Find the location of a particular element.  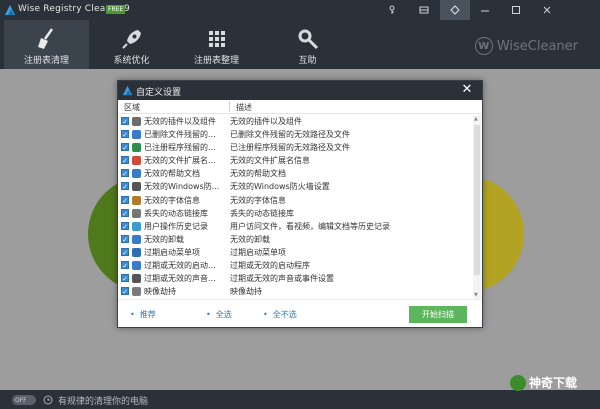

dll-icon is located at coordinates (136, 213).